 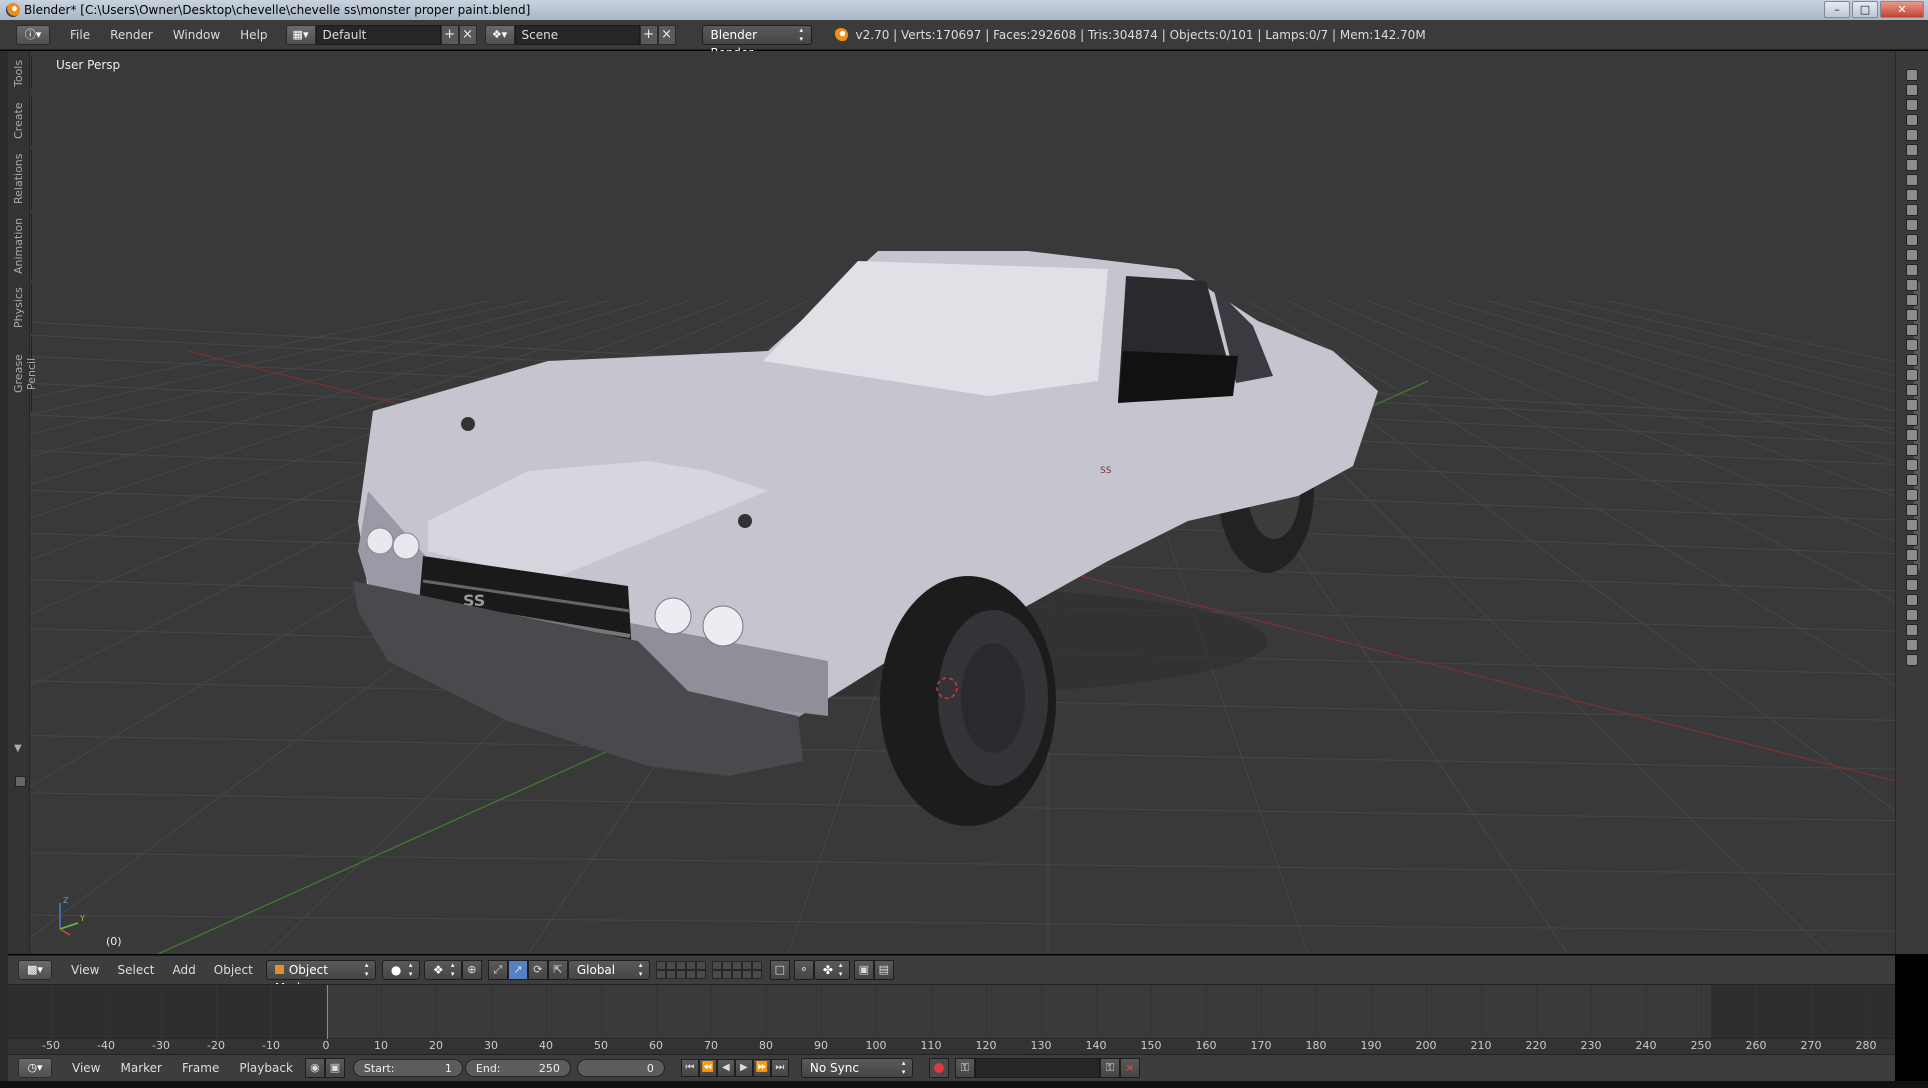 I want to click on menu-help: Help, so click(x=253, y=35).